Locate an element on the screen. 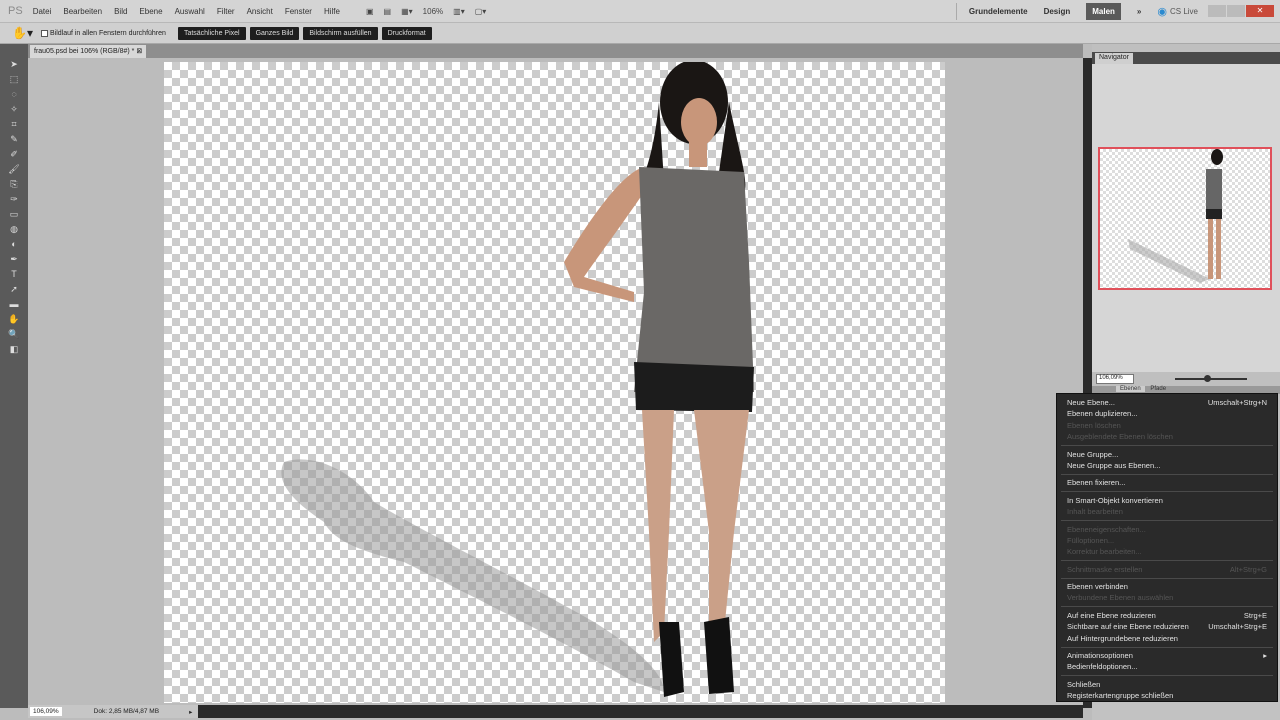  tool-icon-10: ▭ is located at coordinates (14, 214).